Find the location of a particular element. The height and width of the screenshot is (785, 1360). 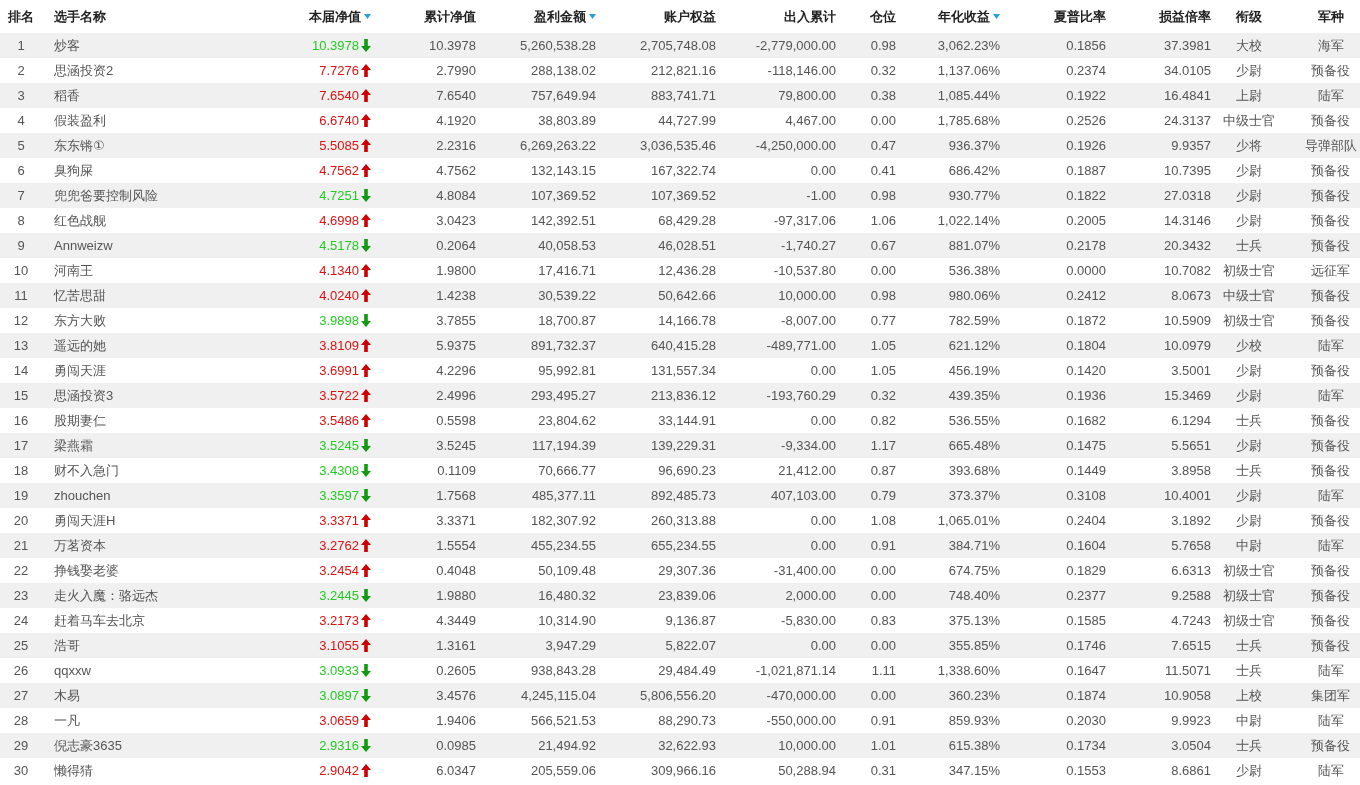

table-cell: 0.1475 is located at coordinates (1086, 445).